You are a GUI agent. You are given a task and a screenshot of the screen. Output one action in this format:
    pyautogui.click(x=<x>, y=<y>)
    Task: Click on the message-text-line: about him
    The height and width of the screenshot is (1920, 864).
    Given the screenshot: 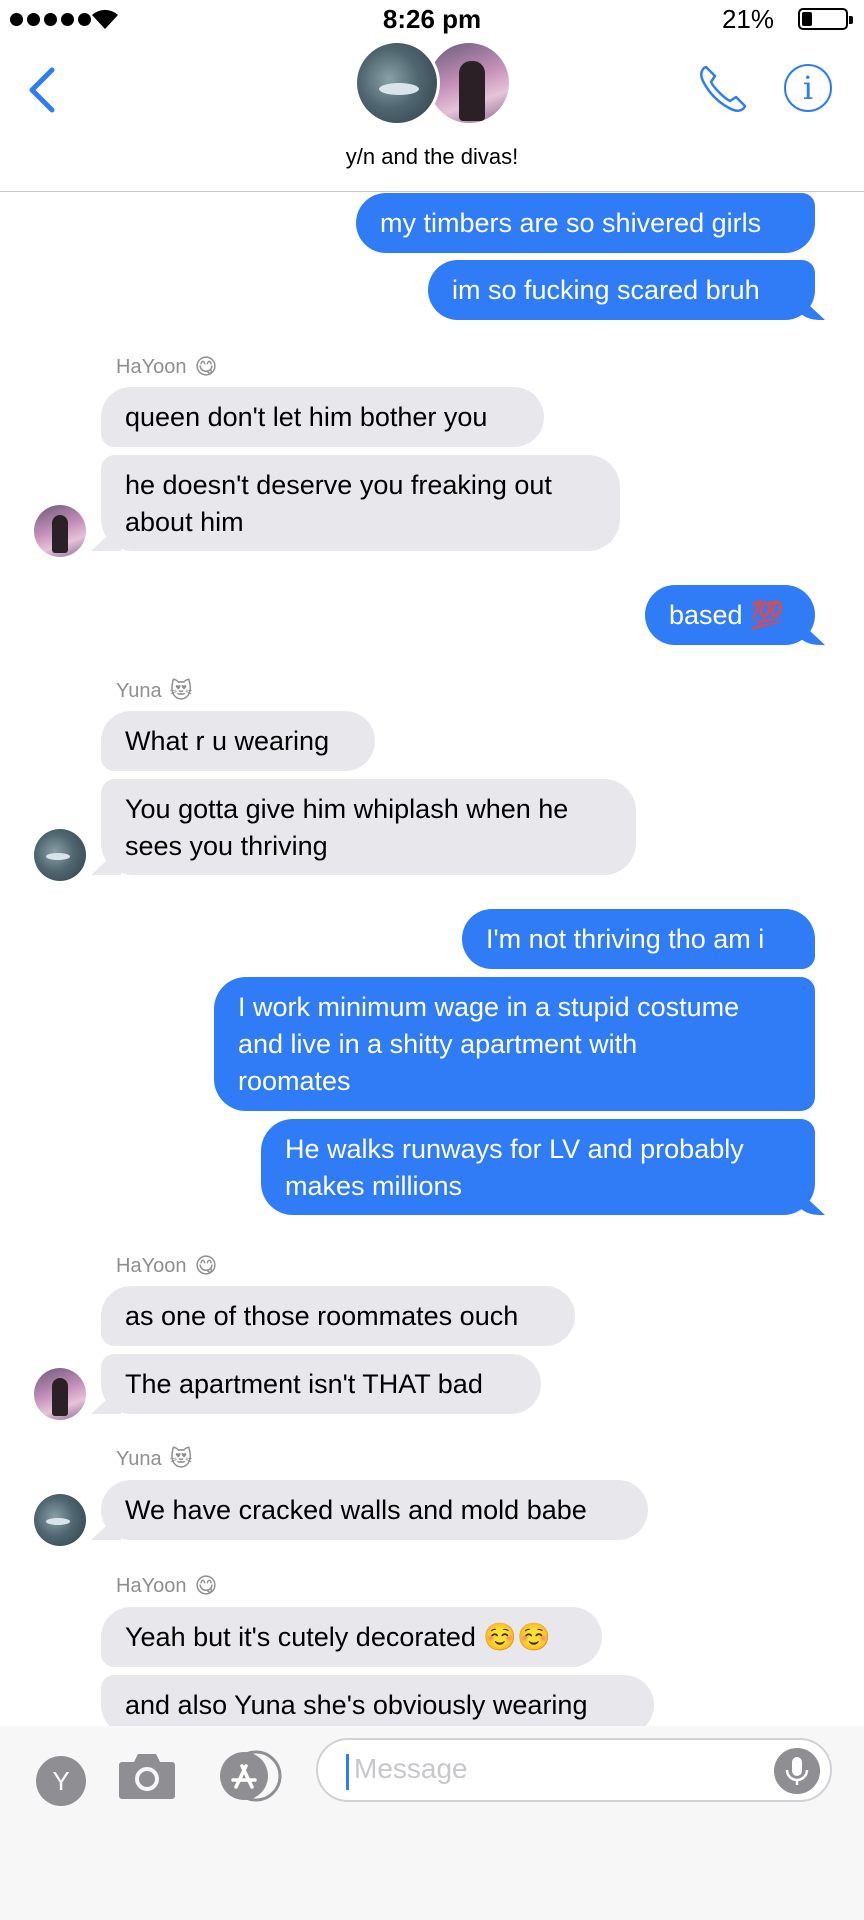 What is the action you would take?
    pyautogui.click(x=184, y=522)
    